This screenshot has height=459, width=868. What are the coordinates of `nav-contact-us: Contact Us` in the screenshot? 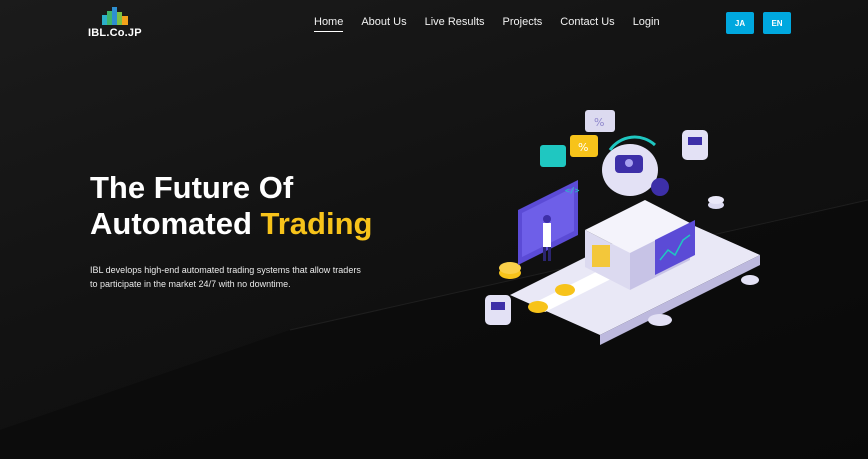 It's located at (587, 24).